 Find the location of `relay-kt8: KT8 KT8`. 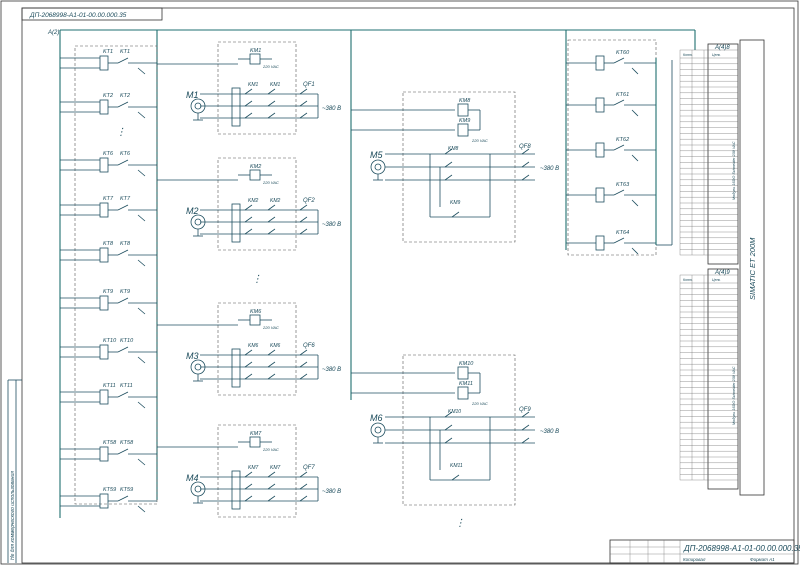

relay-kt8: KT8 KT8 is located at coordinates (108, 254).